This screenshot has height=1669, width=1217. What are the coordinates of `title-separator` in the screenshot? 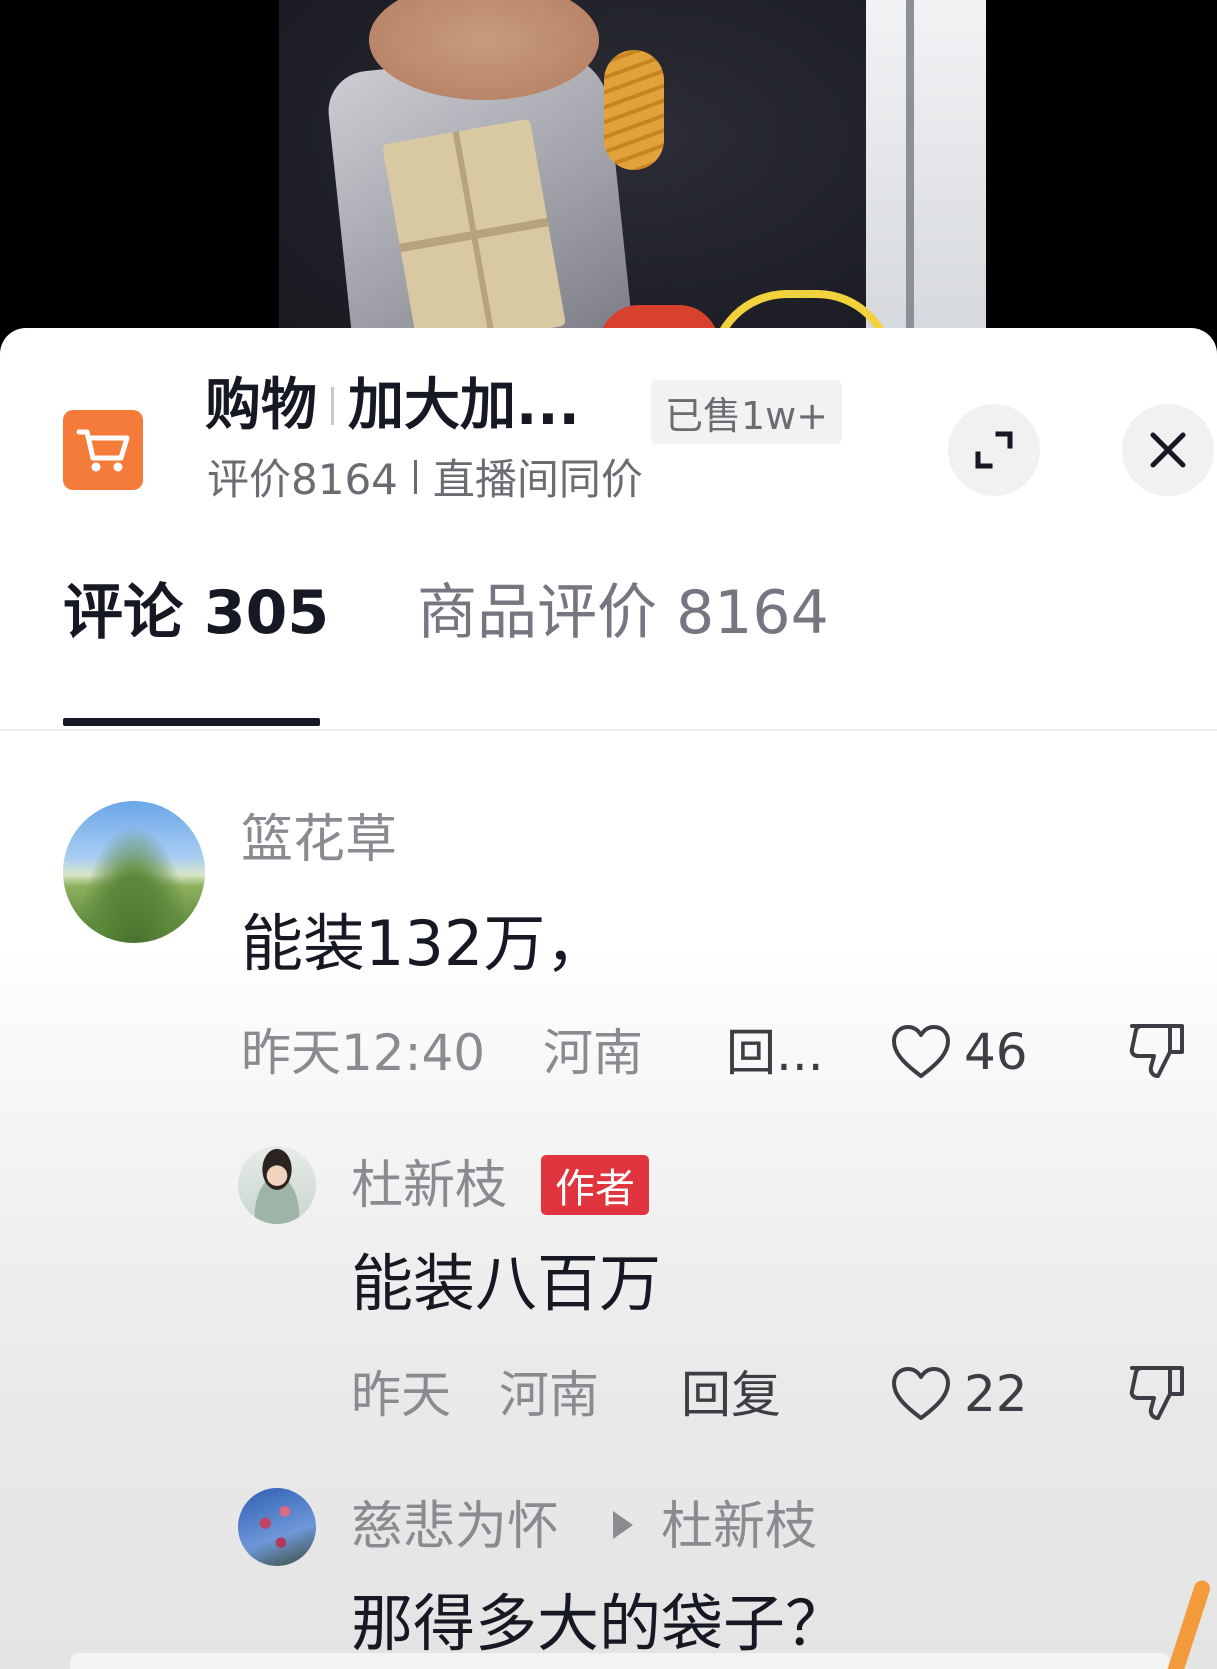 It's located at (332, 406).